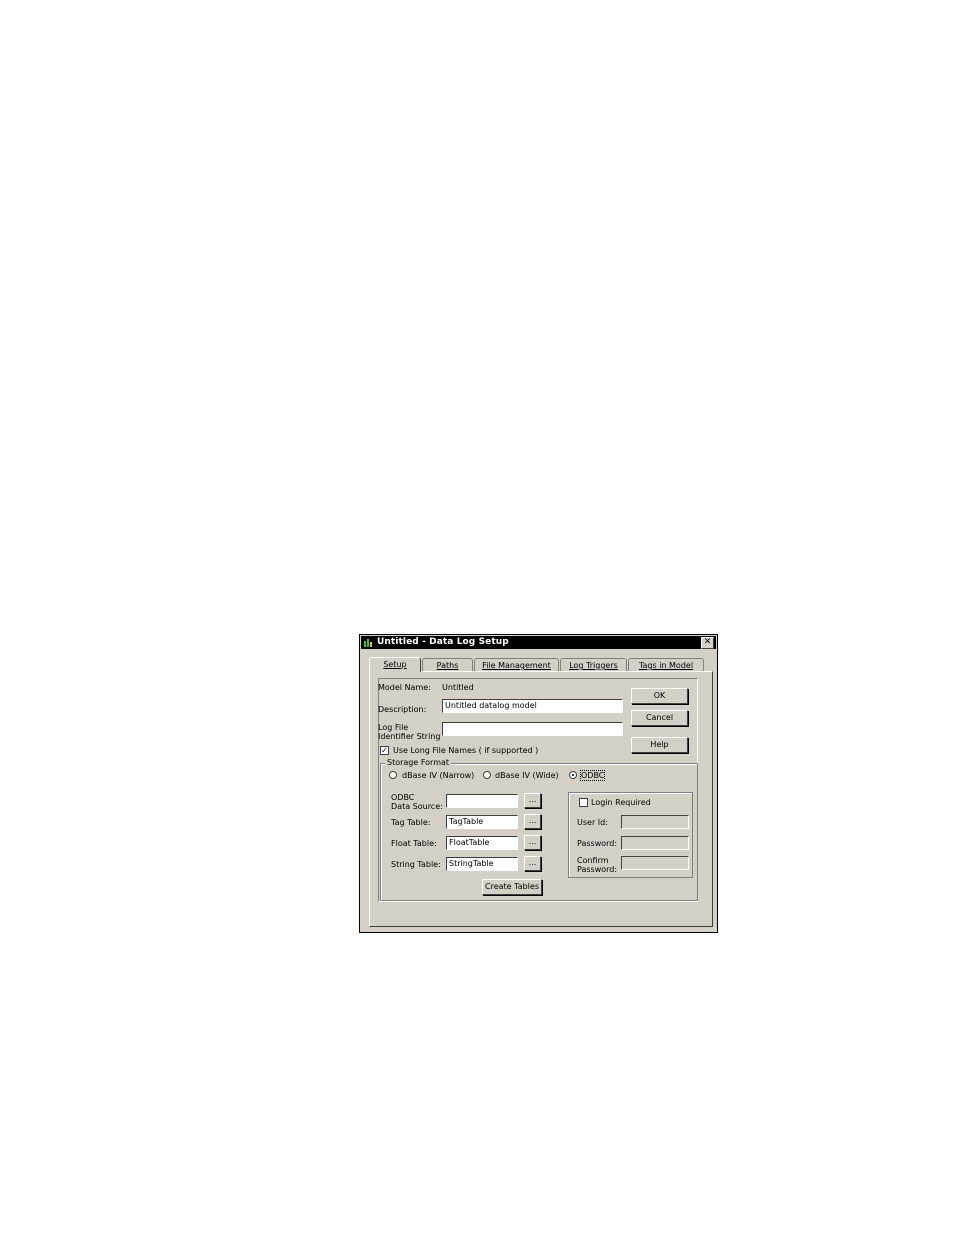  What do you see at coordinates (592, 775) in the screenshot?
I see `odbc-label: ODBC` at bounding box center [592, 775].